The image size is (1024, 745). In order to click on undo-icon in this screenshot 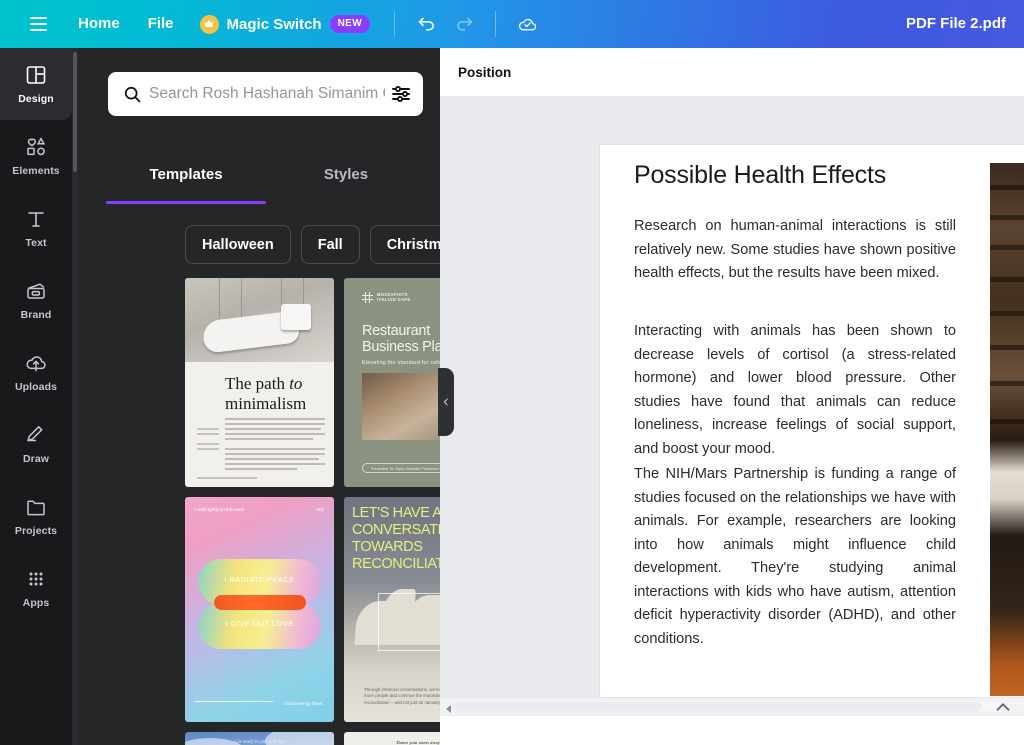, I will do `click(426, 24)`.